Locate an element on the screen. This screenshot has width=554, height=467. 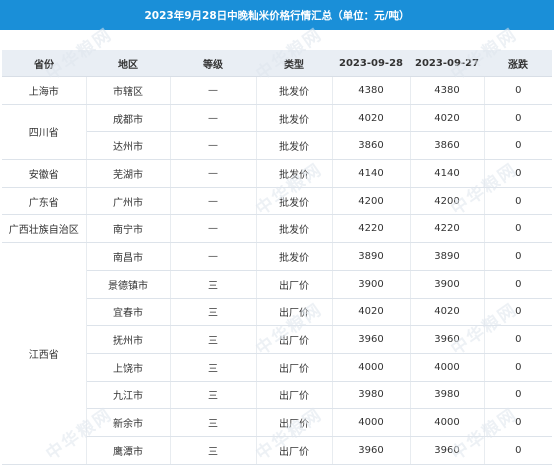
province-cell: 江西省 is located at coordinates (44, 353).